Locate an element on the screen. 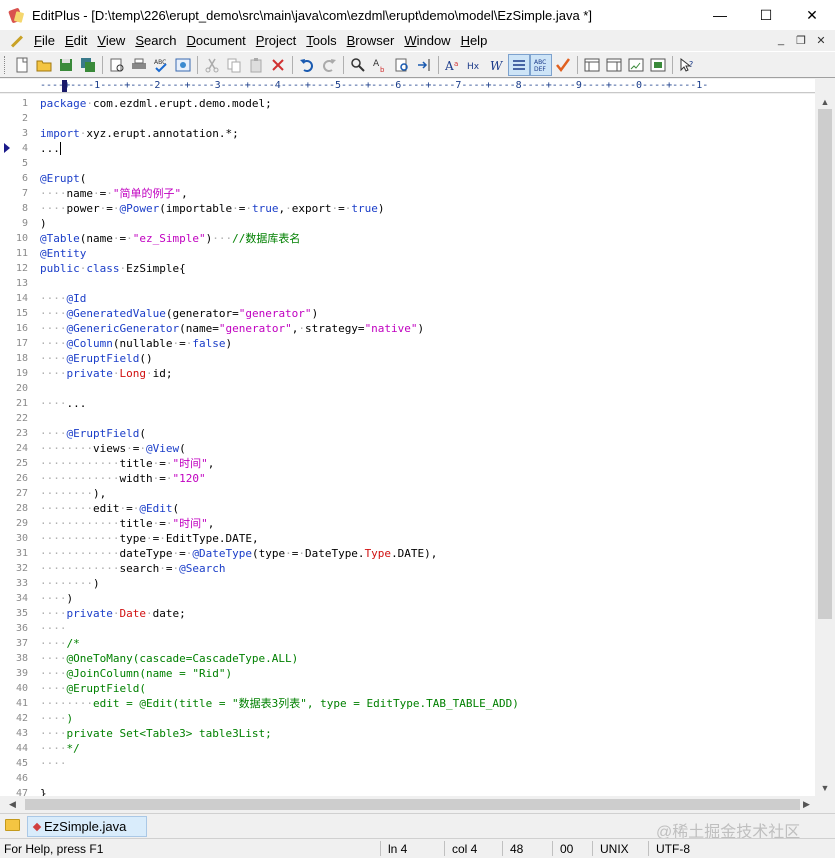  print-preview-icon is located at coordinates (117, 65).